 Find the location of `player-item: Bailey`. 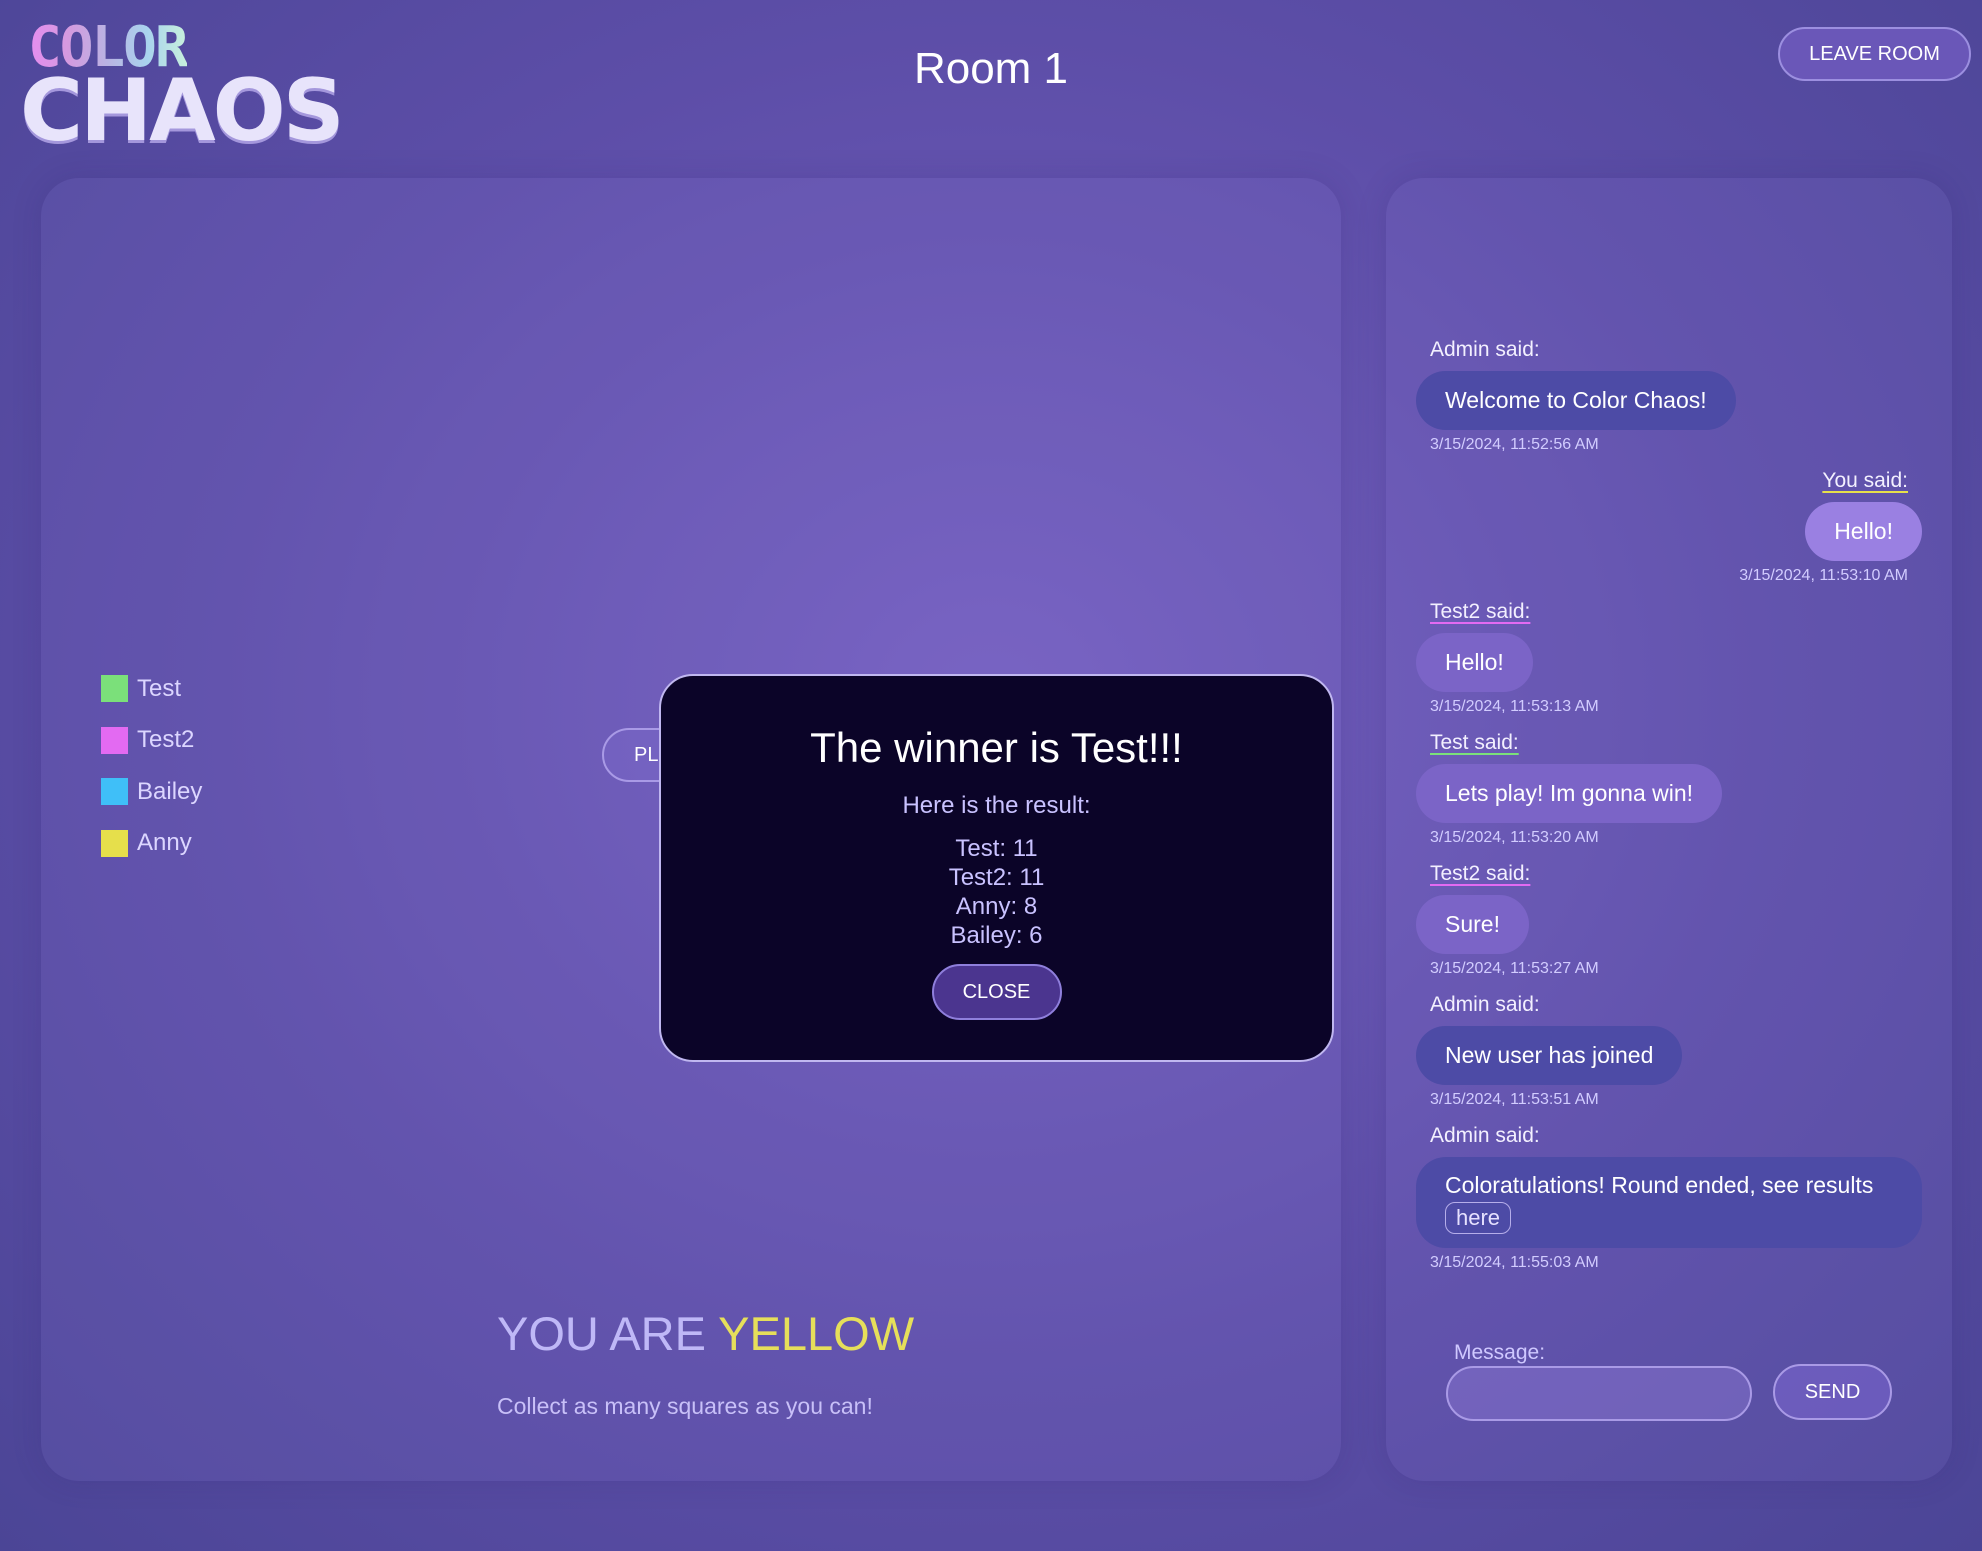

player-item: Bailey is located at coordinates (151, 792).